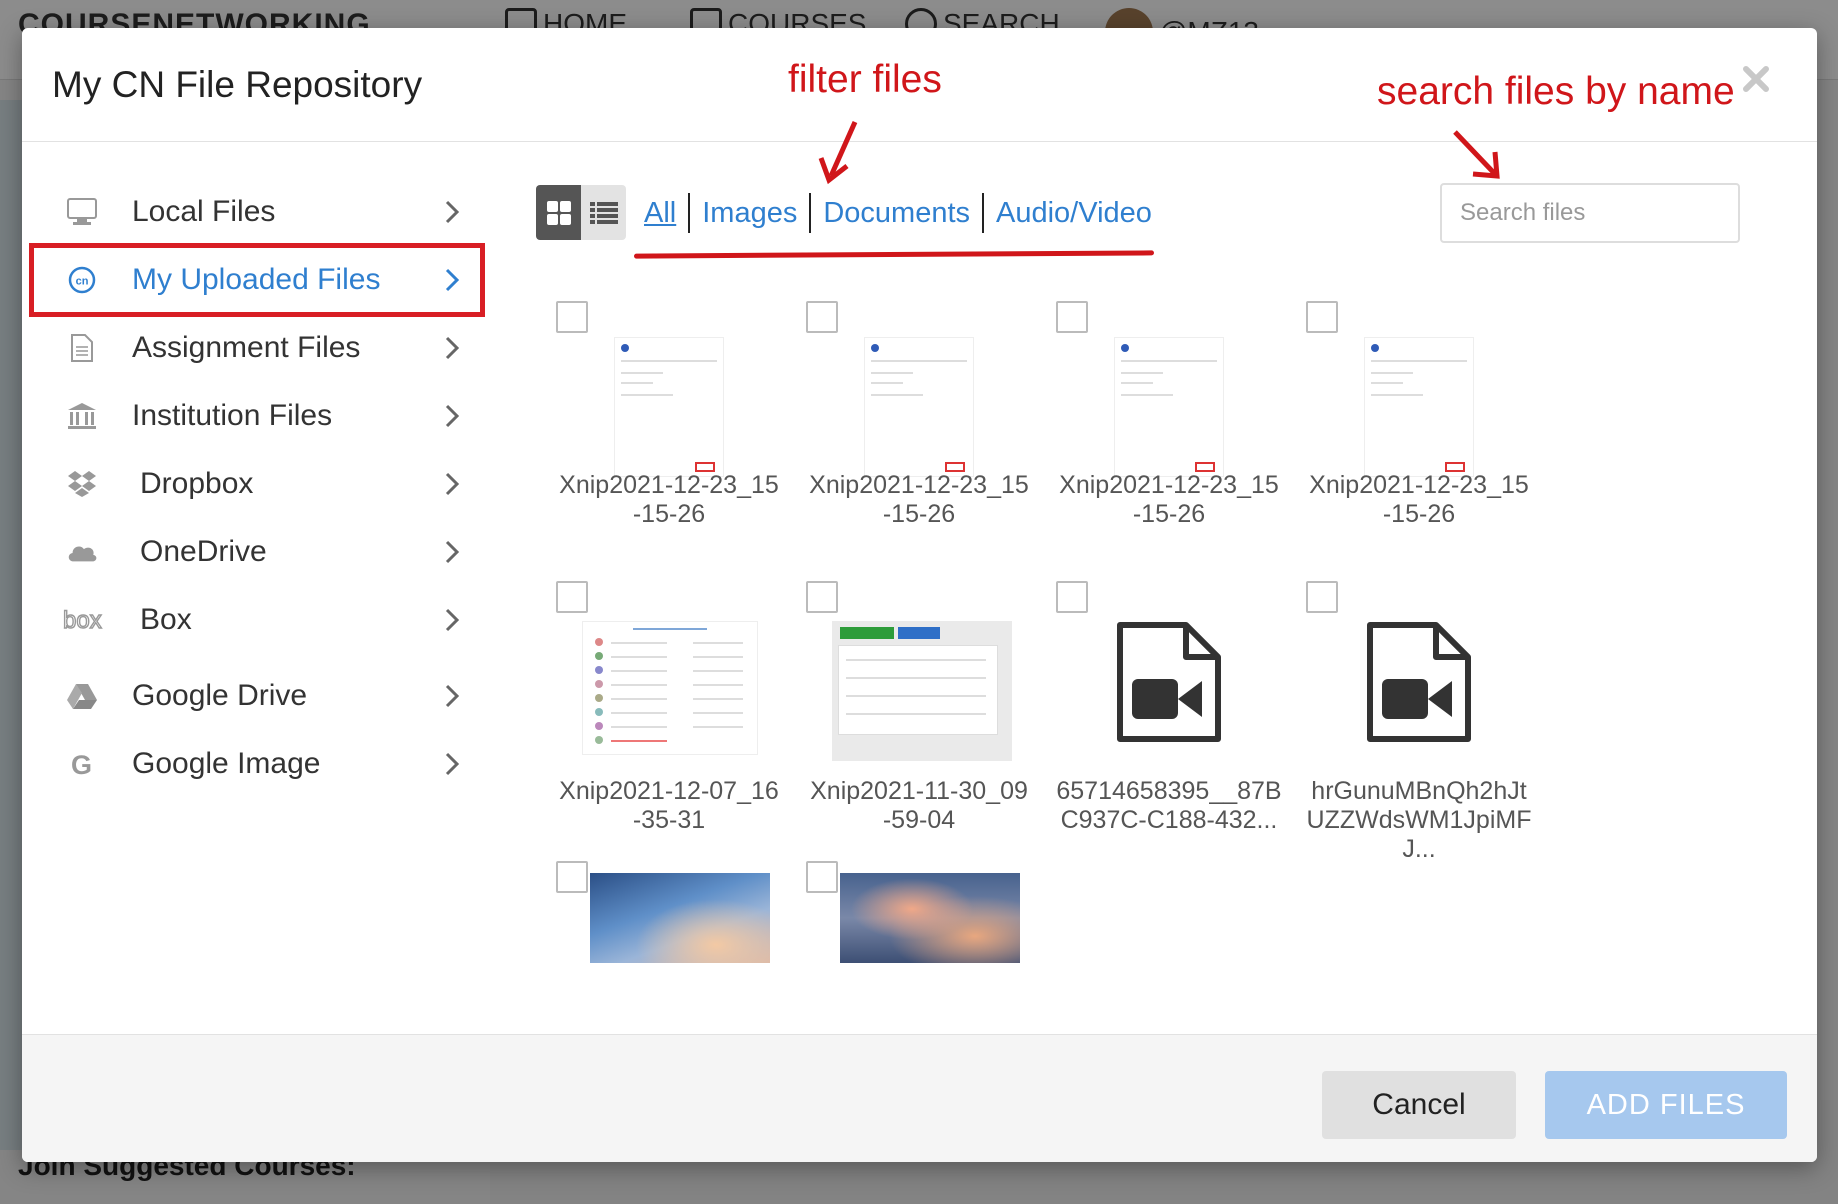 This screenshot has height=1204, width=1838. What do you see at coordinates (82, 696) in the screenshot?
I see `google-drive-icon` at bounding box center [82, 696].